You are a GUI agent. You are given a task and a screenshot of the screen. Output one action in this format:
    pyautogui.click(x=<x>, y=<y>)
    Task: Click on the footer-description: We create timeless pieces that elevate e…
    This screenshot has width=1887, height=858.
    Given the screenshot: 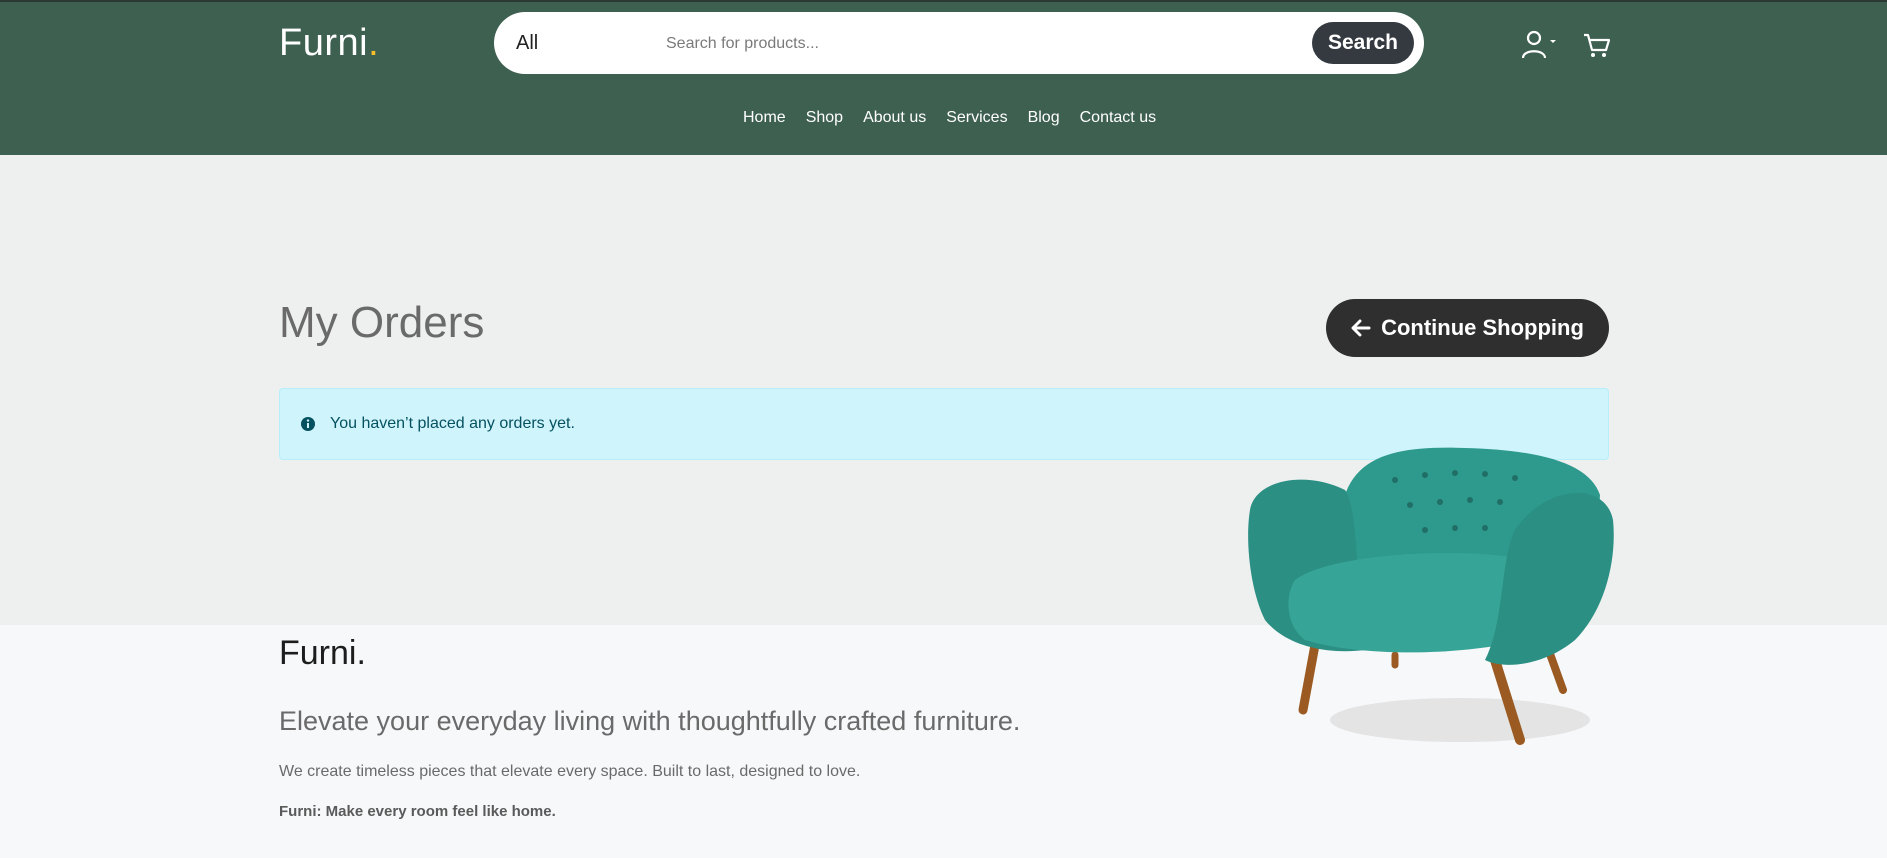 What is the action you would take?
    pyautogui.click(x=570, y=771)
    